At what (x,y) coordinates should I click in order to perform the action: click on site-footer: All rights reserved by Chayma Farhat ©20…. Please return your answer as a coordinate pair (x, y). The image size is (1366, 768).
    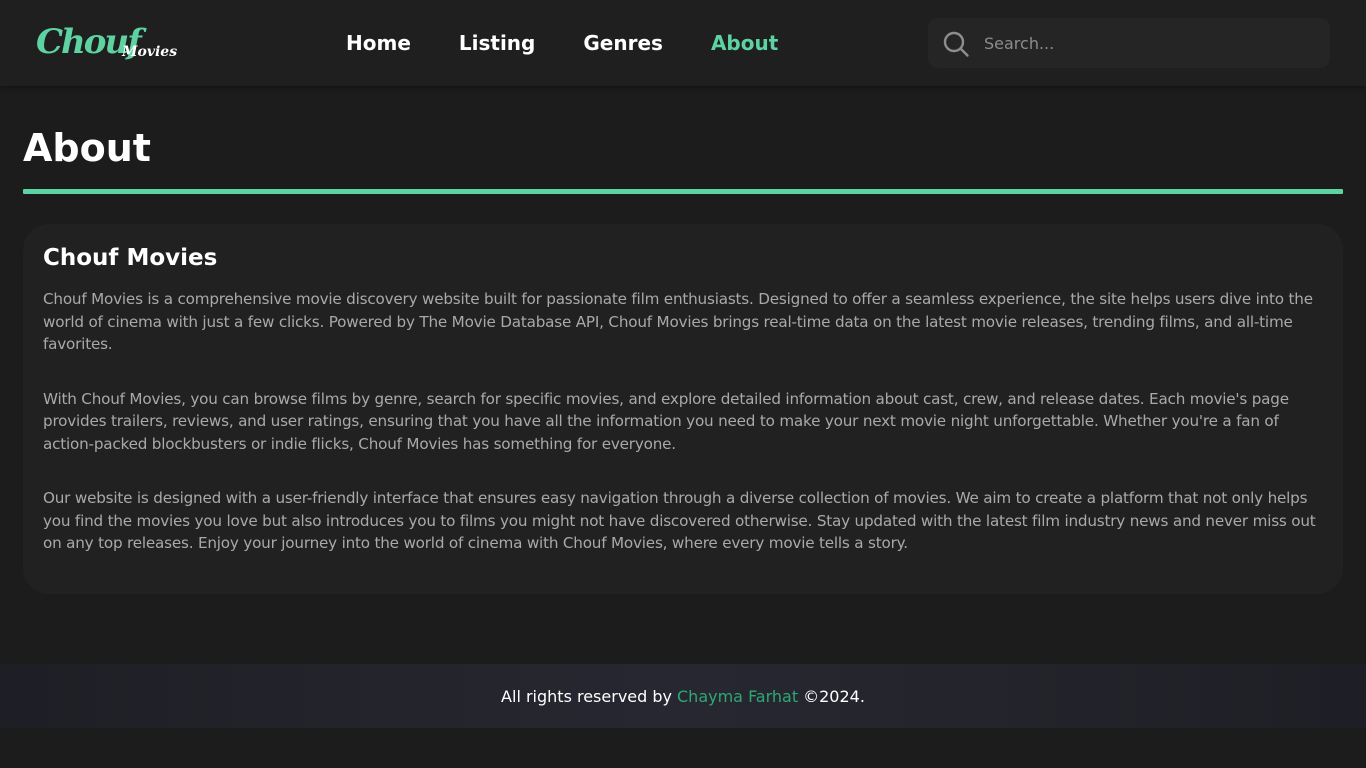
    Looking at the image, I should click on (683, 696).